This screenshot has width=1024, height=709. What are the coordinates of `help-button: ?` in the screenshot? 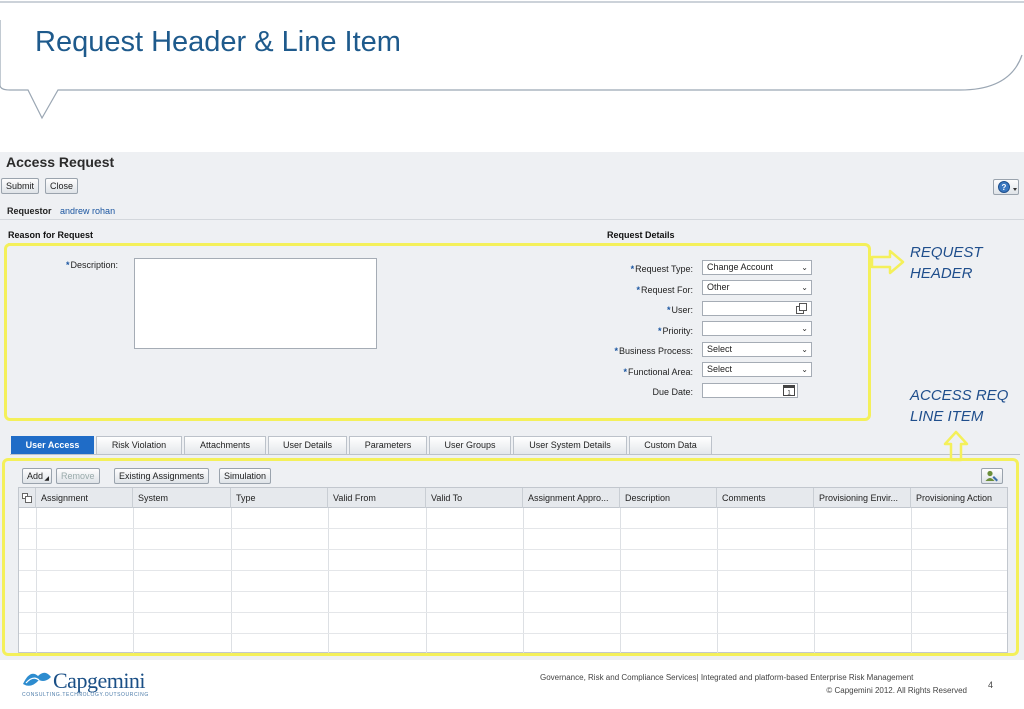 It's located at (1006, 187).